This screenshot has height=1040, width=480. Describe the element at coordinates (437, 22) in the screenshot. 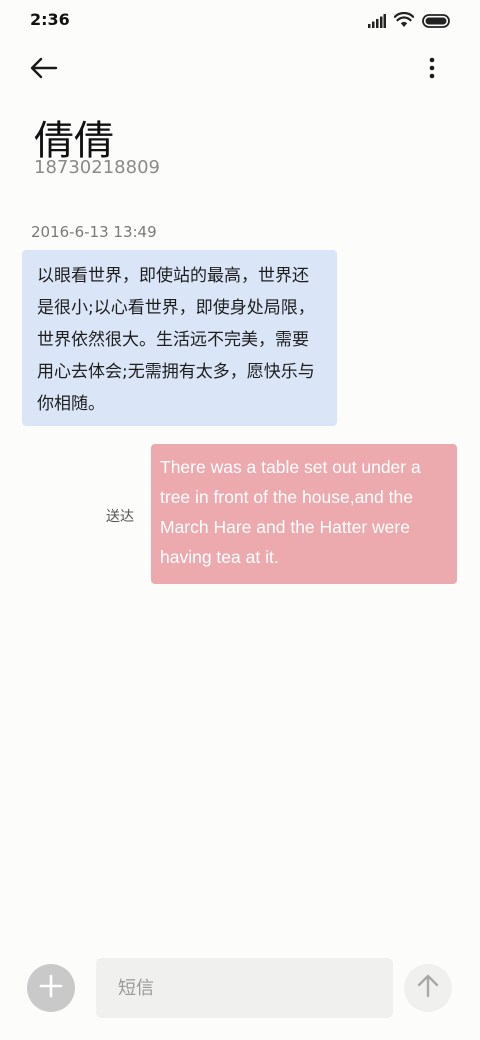

I see `battery-icon` at that location.